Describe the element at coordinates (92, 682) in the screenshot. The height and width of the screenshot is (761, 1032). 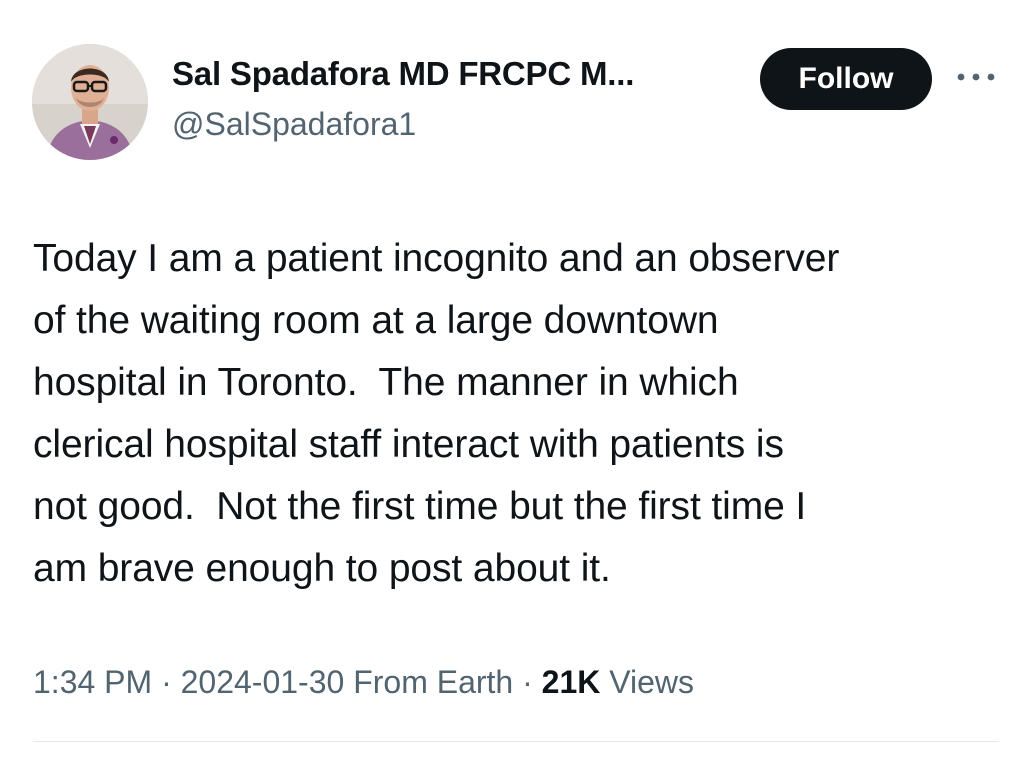
I see `tweet-time: 1:34 PM` at that location.